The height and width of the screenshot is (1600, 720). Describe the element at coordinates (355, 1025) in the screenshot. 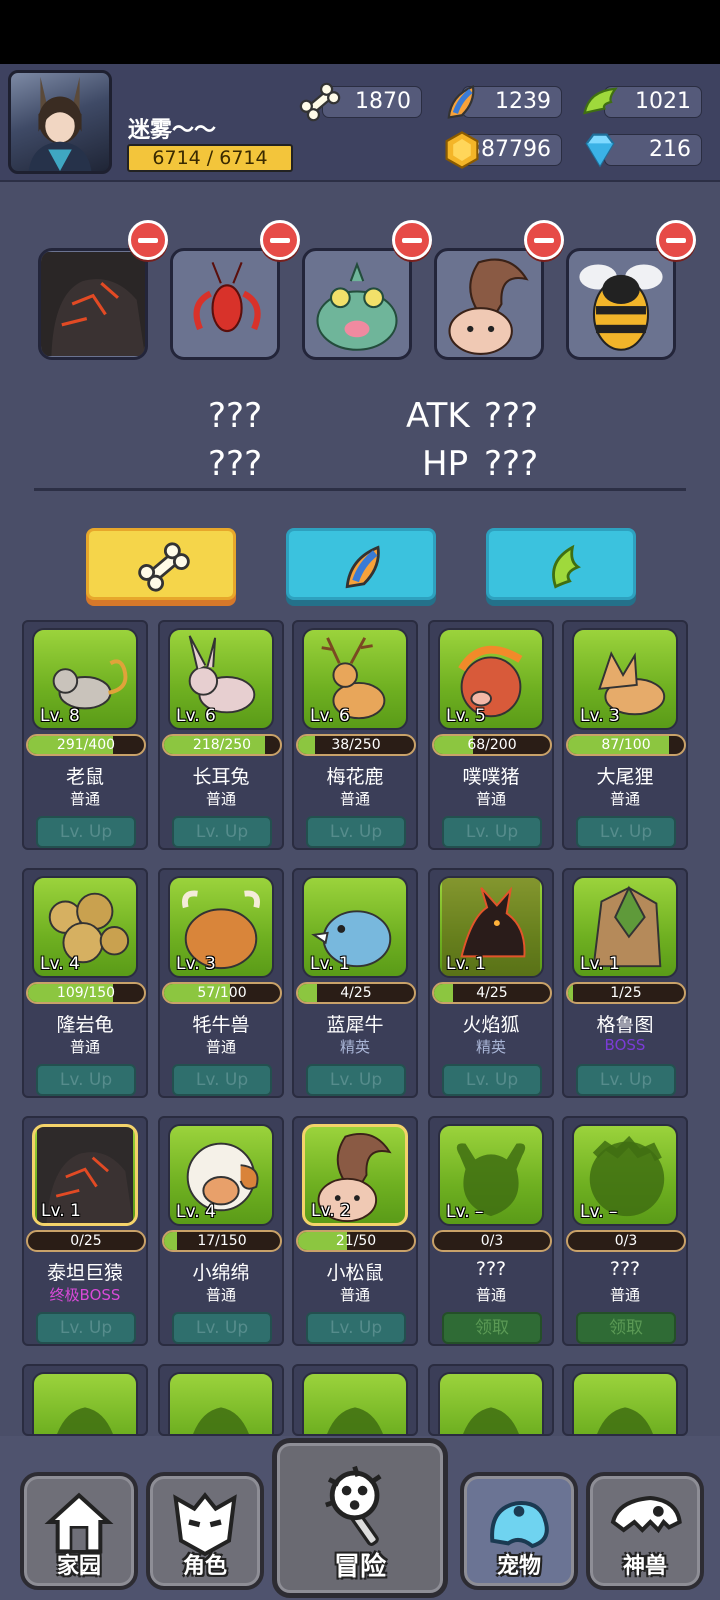

I see `pet-name: 蓝犀牛` at that location.